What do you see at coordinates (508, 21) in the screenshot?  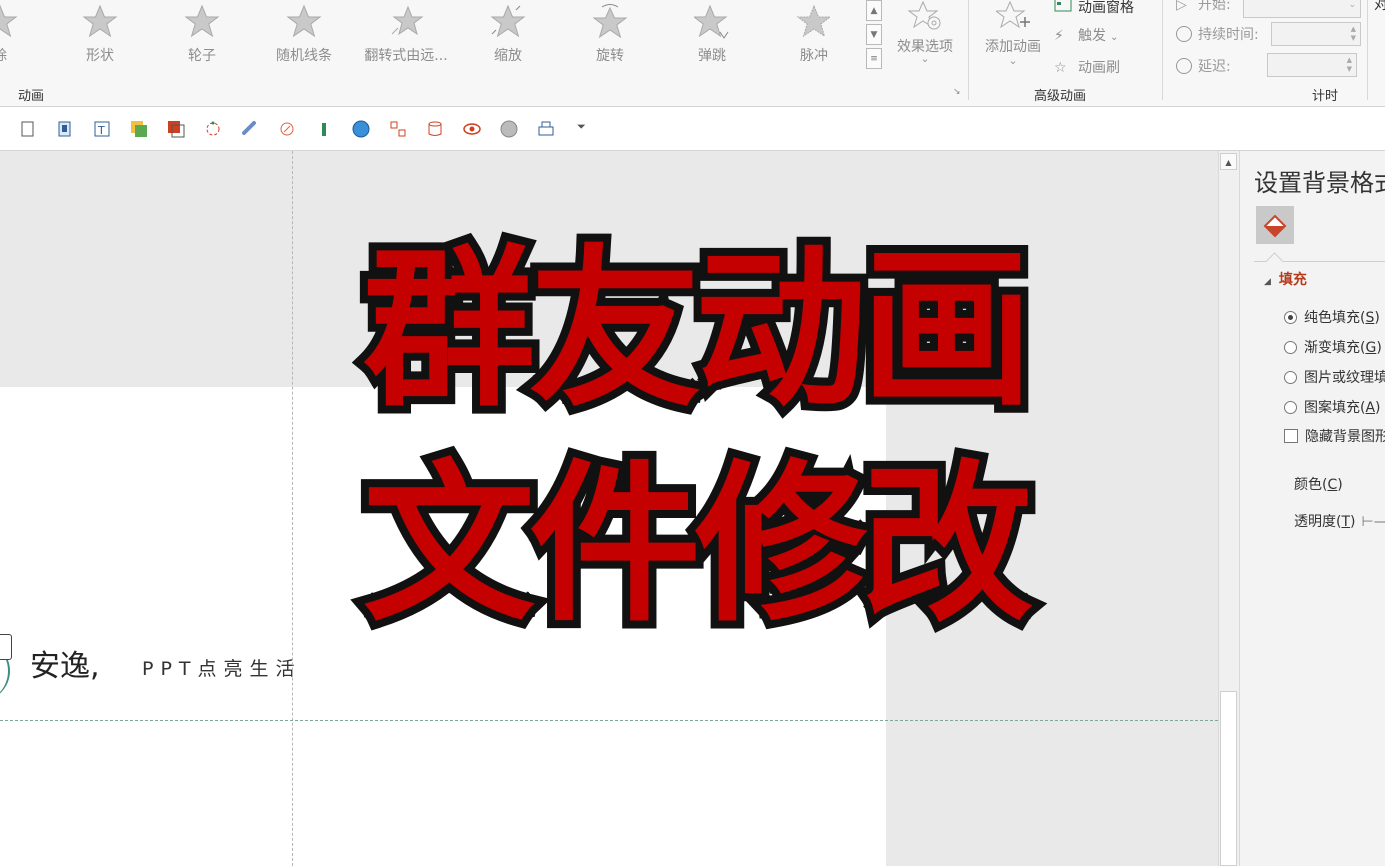 I see `star-zoom-icon` at bounding box center [508, 21].